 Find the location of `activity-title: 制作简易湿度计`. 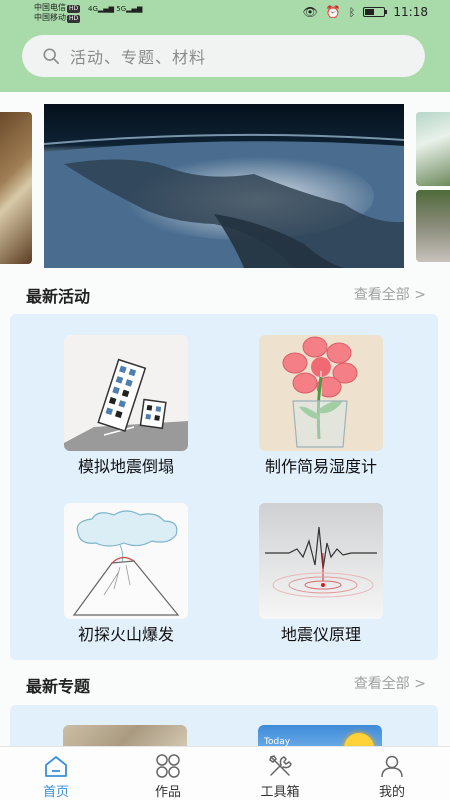

activity-title: 制作简易湿度计 is located at coordinates (320, 466).